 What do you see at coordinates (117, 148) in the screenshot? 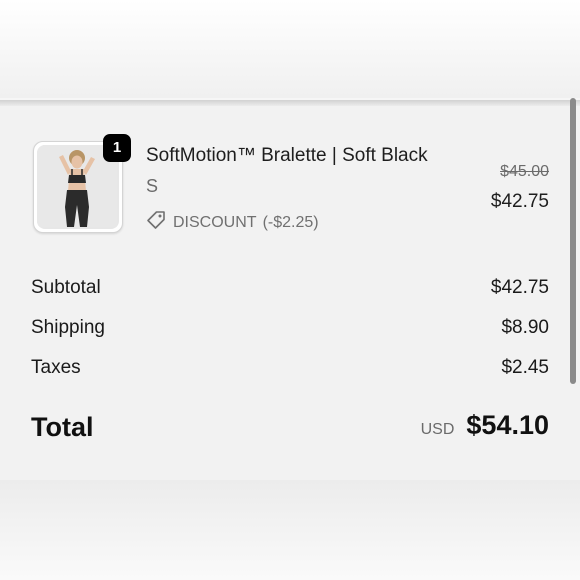
I see `quantity-badge: 1` at bounding box center [117, 148].